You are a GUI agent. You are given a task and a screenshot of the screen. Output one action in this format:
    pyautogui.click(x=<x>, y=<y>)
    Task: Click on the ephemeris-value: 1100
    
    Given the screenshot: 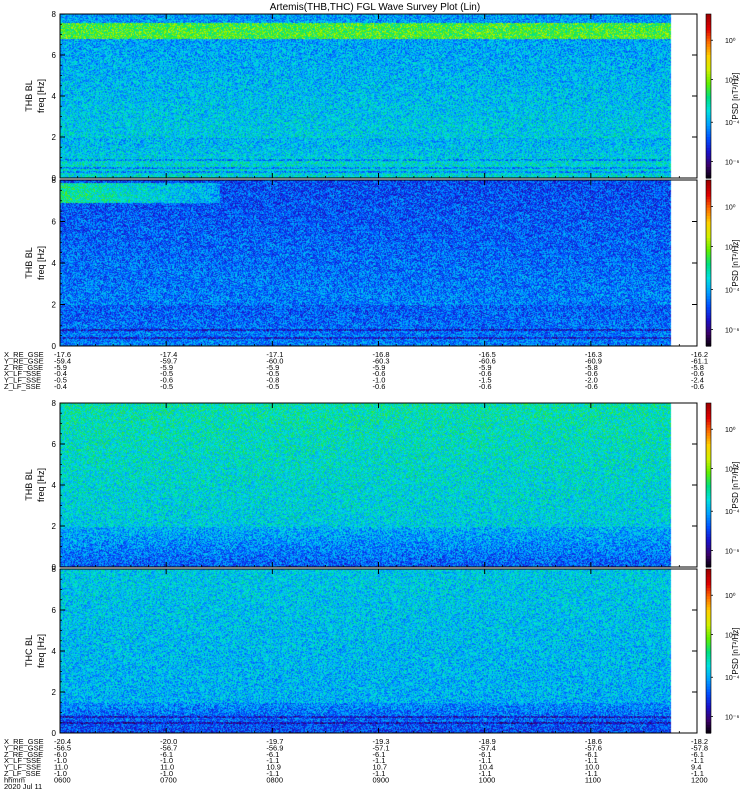 What is the action you would take?
    pyautogui.click(x=593, y=779)
    